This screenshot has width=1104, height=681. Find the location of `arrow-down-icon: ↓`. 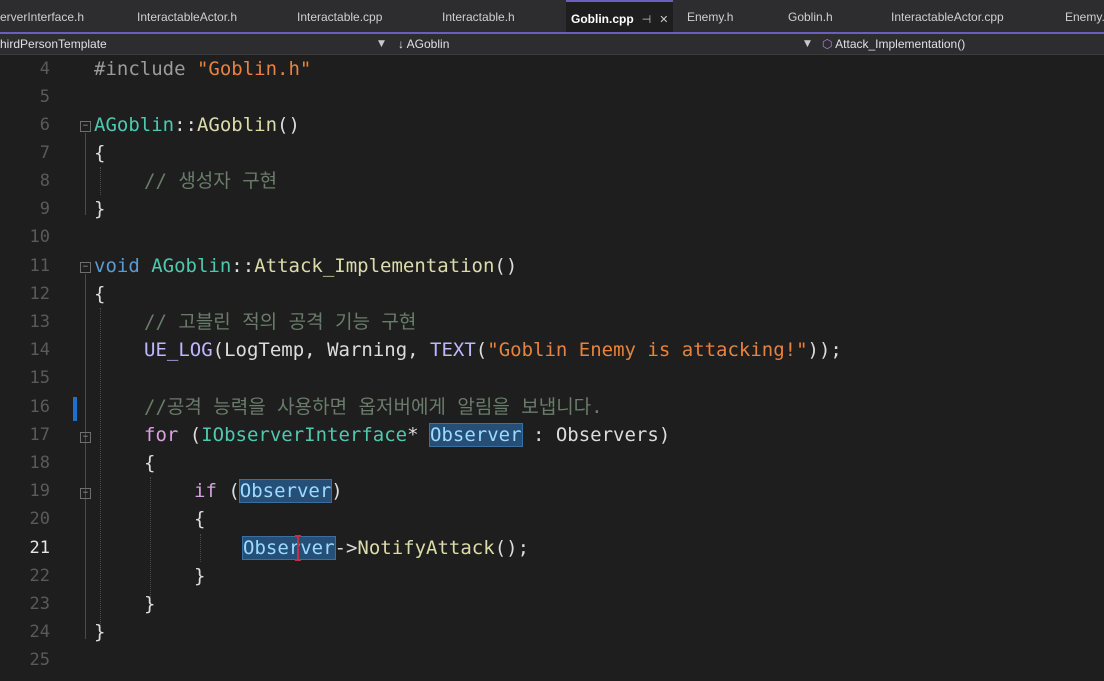

arrow-down-icon: ↓ is located at coordinates (402, 44).